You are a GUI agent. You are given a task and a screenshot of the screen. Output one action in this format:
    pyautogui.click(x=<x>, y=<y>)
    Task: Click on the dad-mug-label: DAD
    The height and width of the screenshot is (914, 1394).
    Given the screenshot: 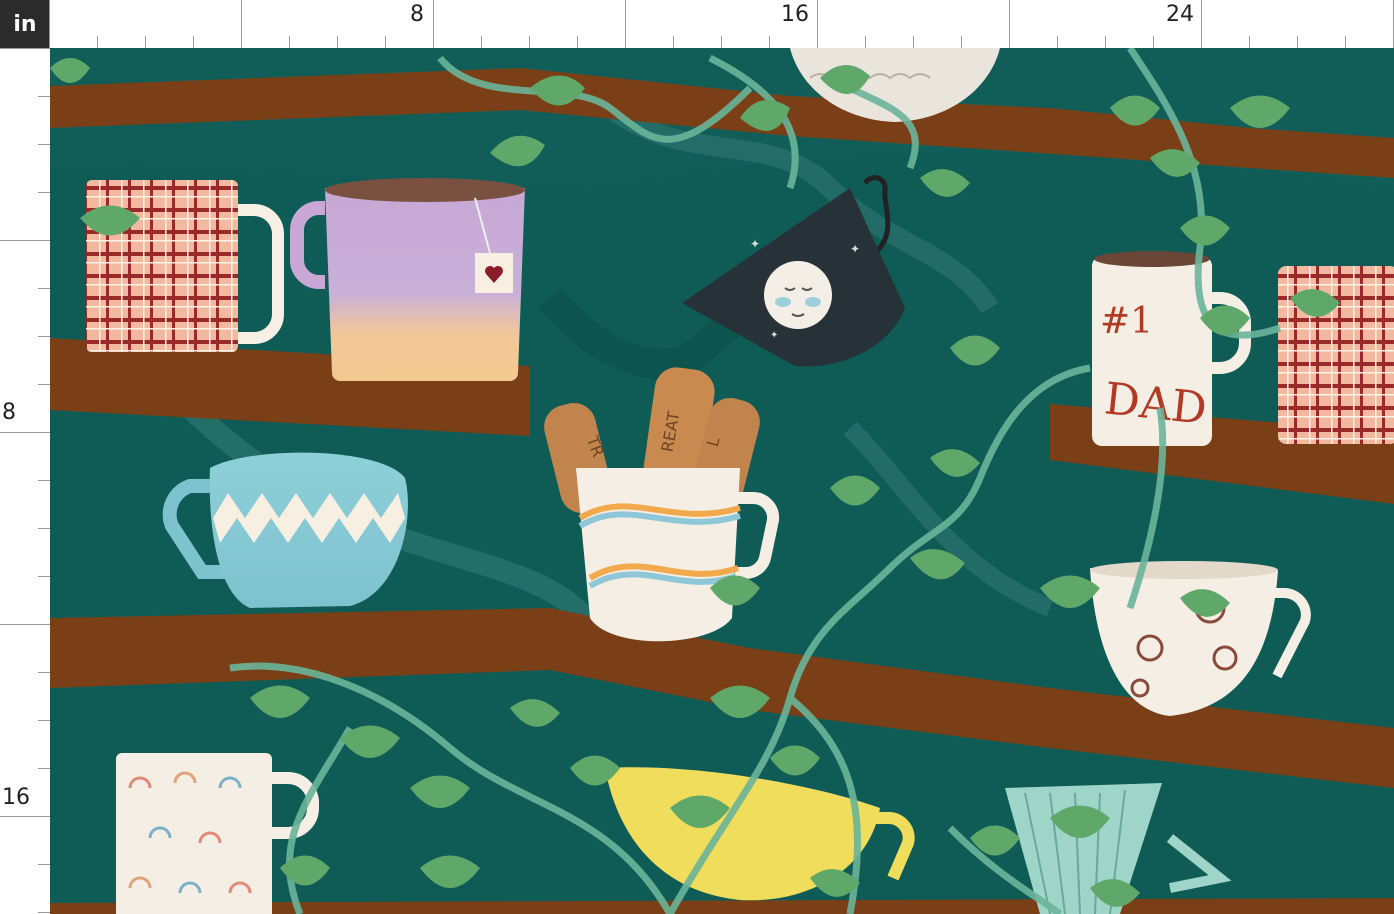 What is the action you would take?
    pyautogui.click(x=1155, y=403)
    